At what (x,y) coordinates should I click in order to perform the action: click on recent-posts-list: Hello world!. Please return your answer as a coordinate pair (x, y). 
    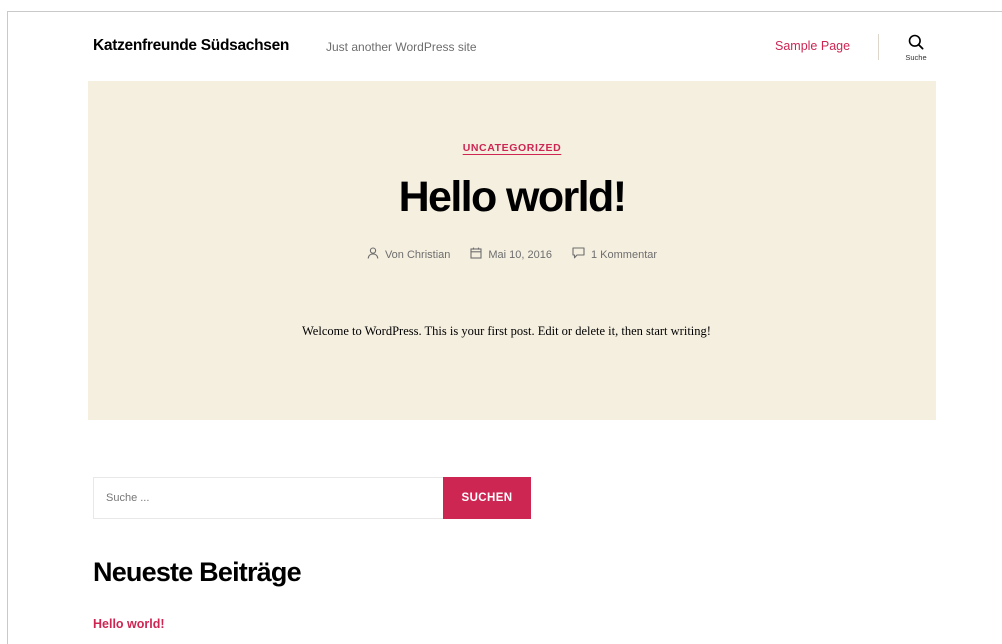
    Looking at the image, I should click on (129, 624).